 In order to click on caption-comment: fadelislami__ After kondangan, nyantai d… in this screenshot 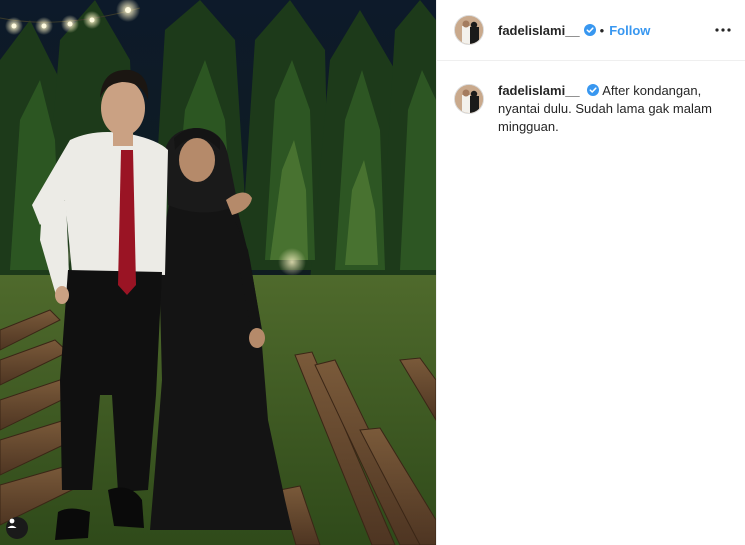, I will do `click(591, 98)`.